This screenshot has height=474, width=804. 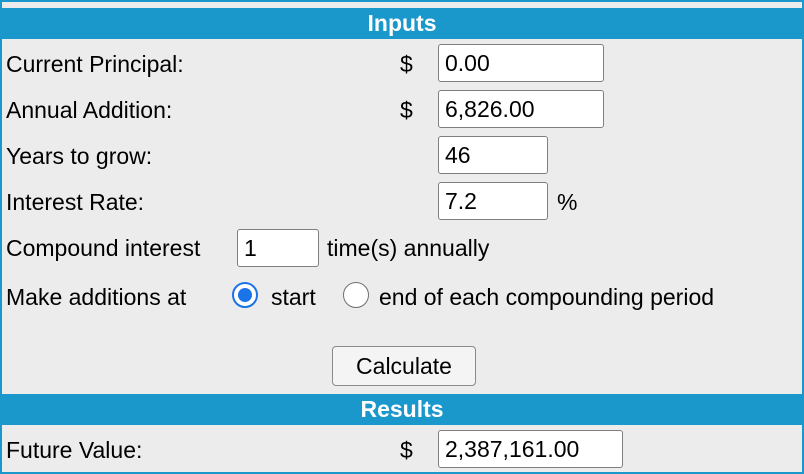 What do you see at coordinates (406, 450) in the screenshot?
I see `future-value-currency: $` at bounding box center [406, 450].